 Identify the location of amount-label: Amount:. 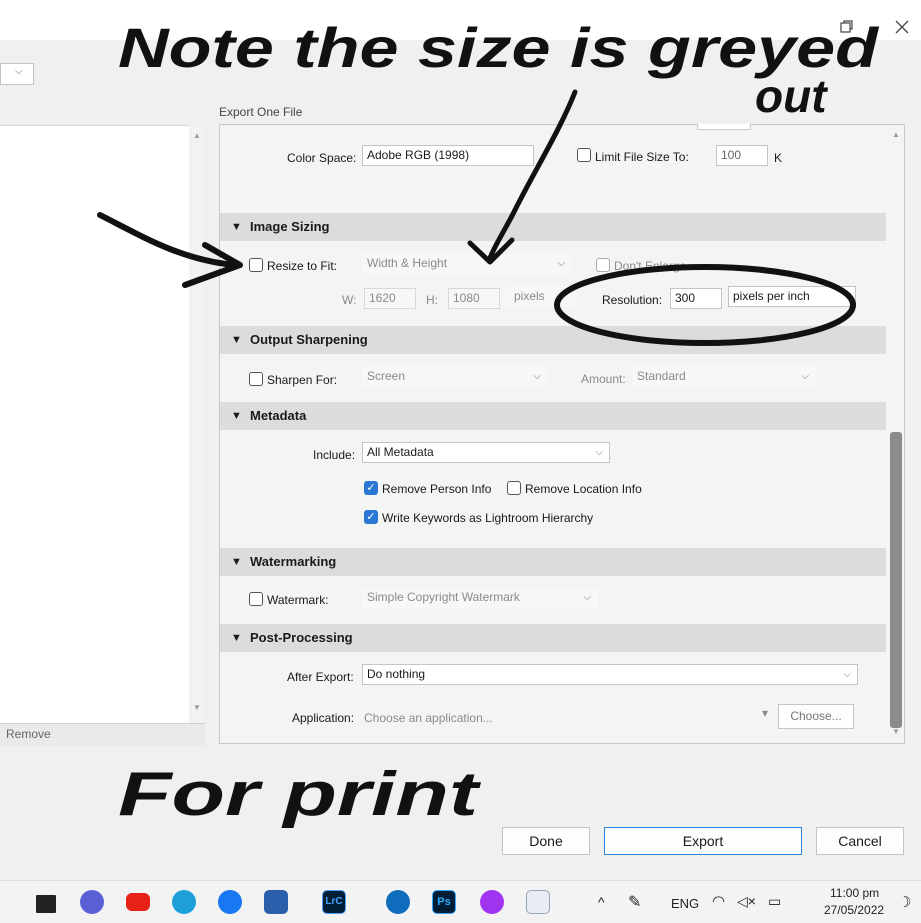
(603, 379).